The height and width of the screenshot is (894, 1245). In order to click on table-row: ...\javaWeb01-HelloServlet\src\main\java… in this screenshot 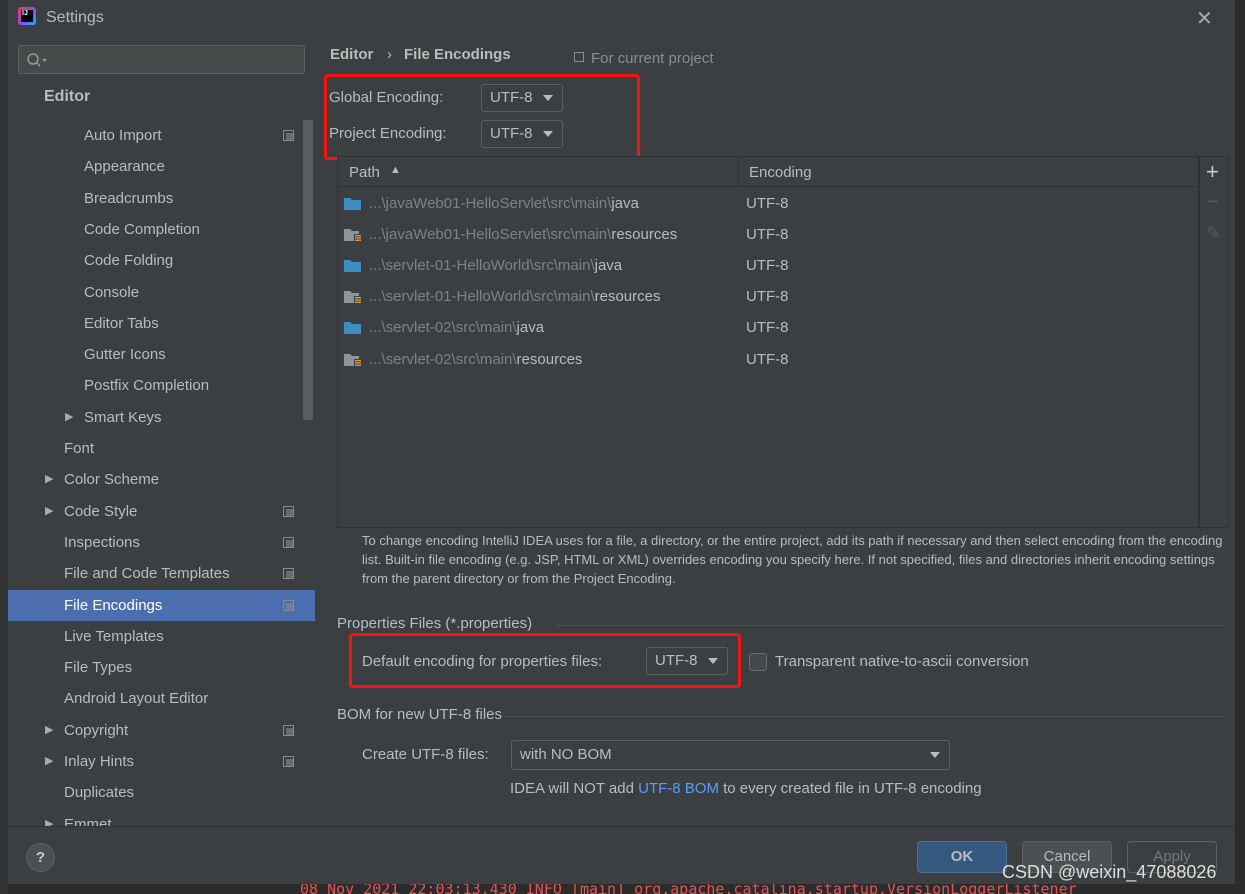, I will do `click(768, 203)`.